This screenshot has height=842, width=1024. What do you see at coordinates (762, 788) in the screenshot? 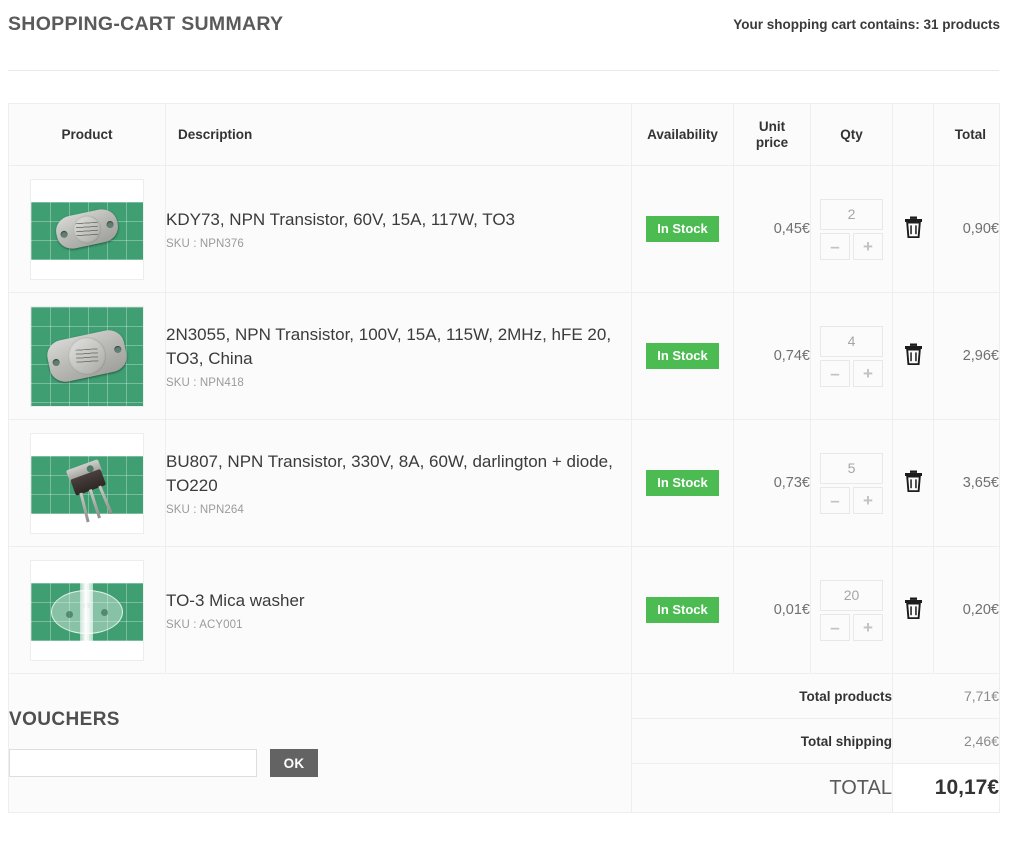
I see `grand-total-label: TOTAL` at bounding box center [762, 788].